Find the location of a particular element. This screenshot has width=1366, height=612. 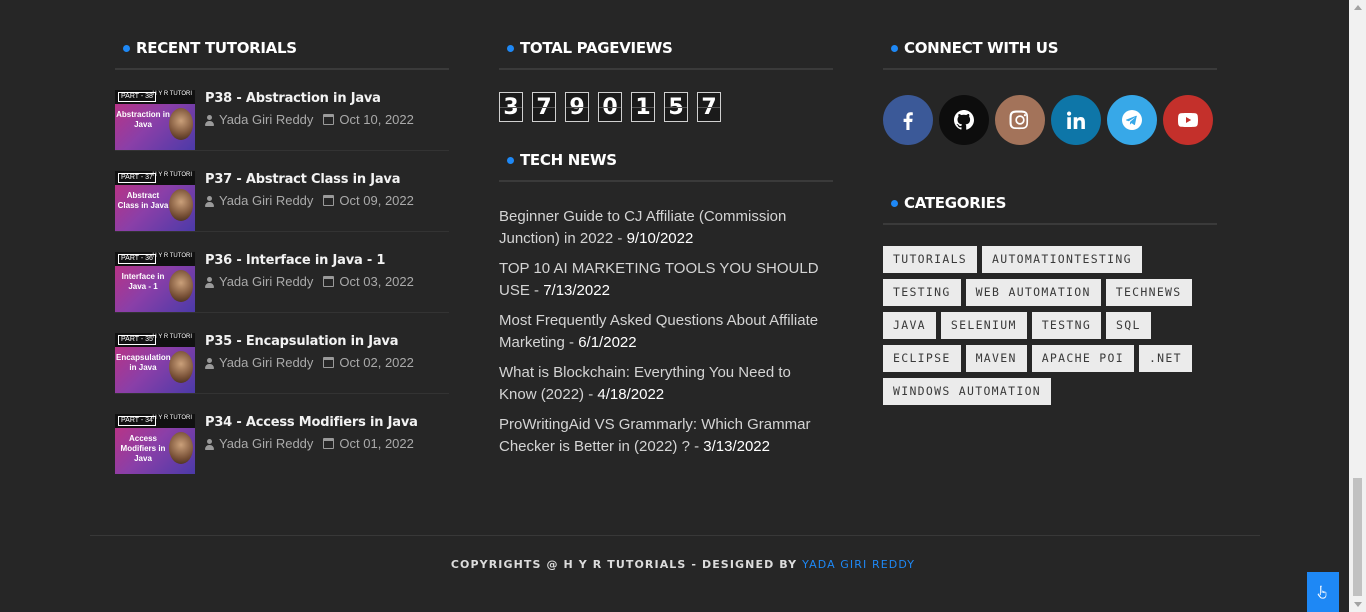

facebook-icon is located at coordinates (908, 121).